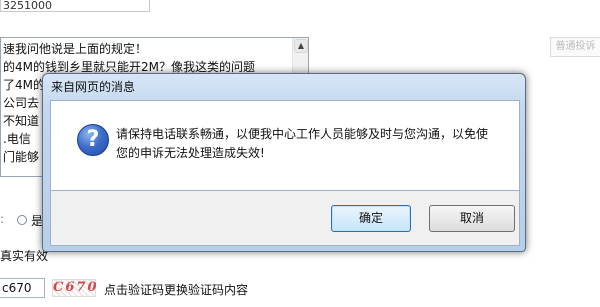  Describe the element at coordinates (21, 103) in the screenshot. I see `textarea-line: 公司去` at that location.